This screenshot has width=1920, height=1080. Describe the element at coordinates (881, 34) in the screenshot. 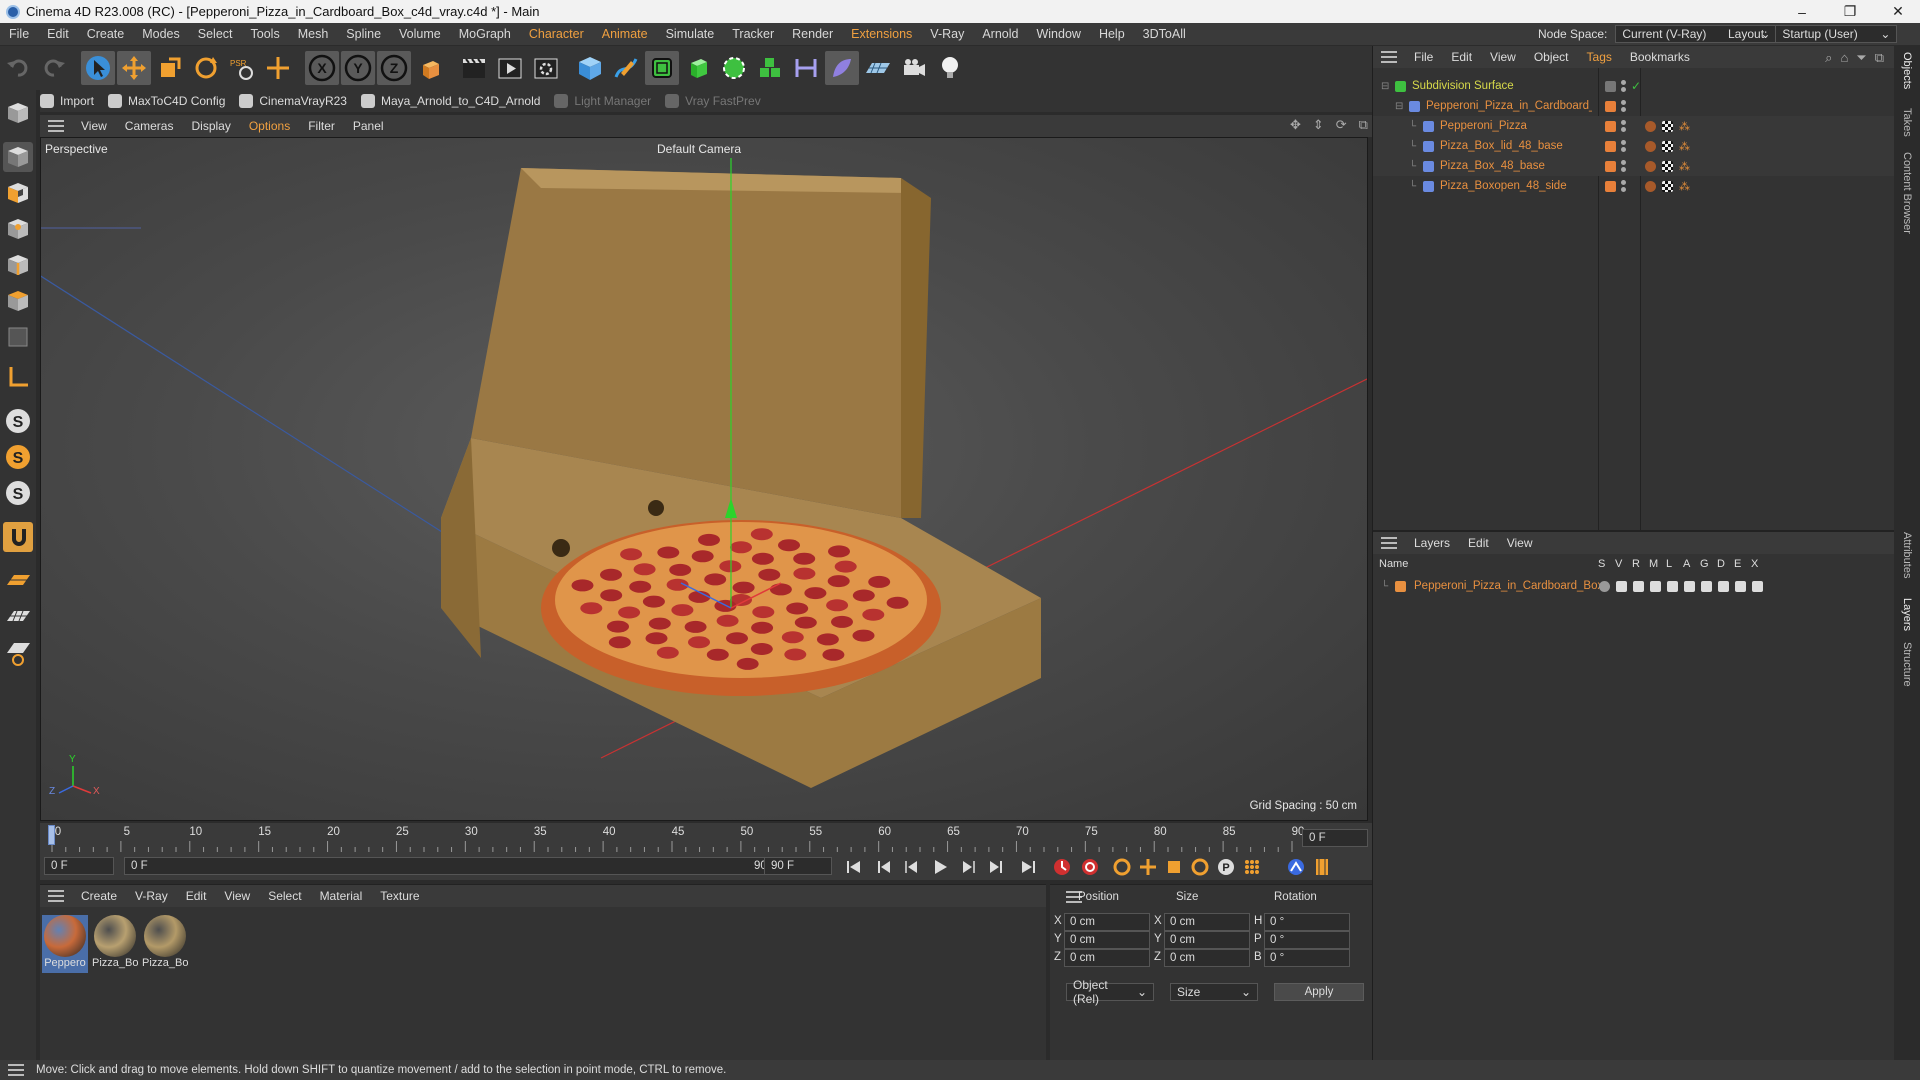

I see `menu-extensions: Extensions` at that location.